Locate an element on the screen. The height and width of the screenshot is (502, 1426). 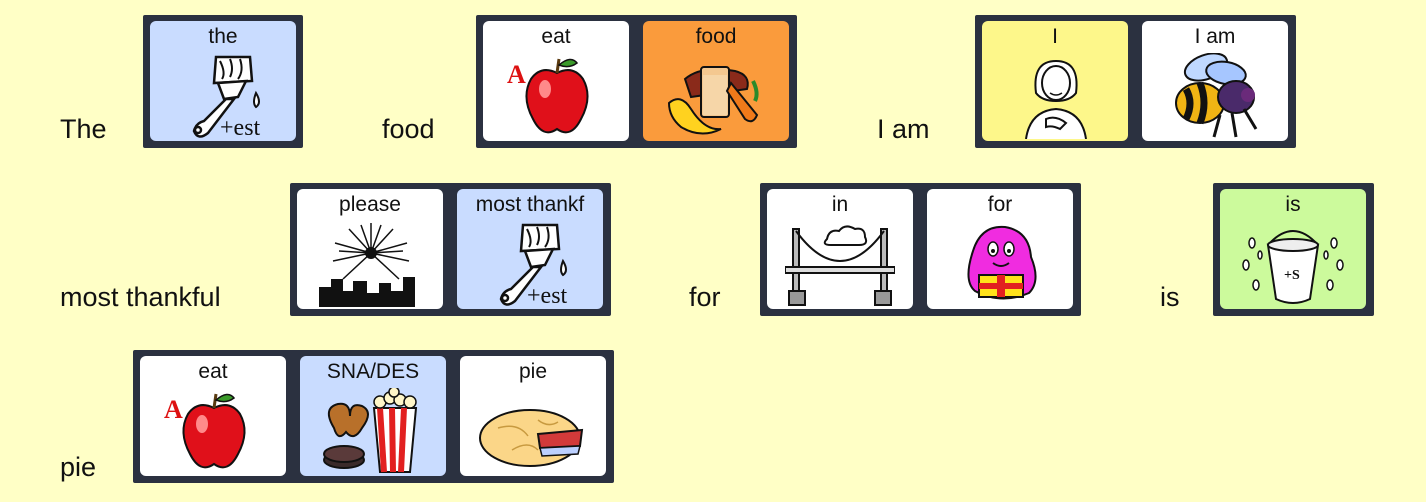
symbol-strip-food: eat A food is located at coordinates (636, 81).